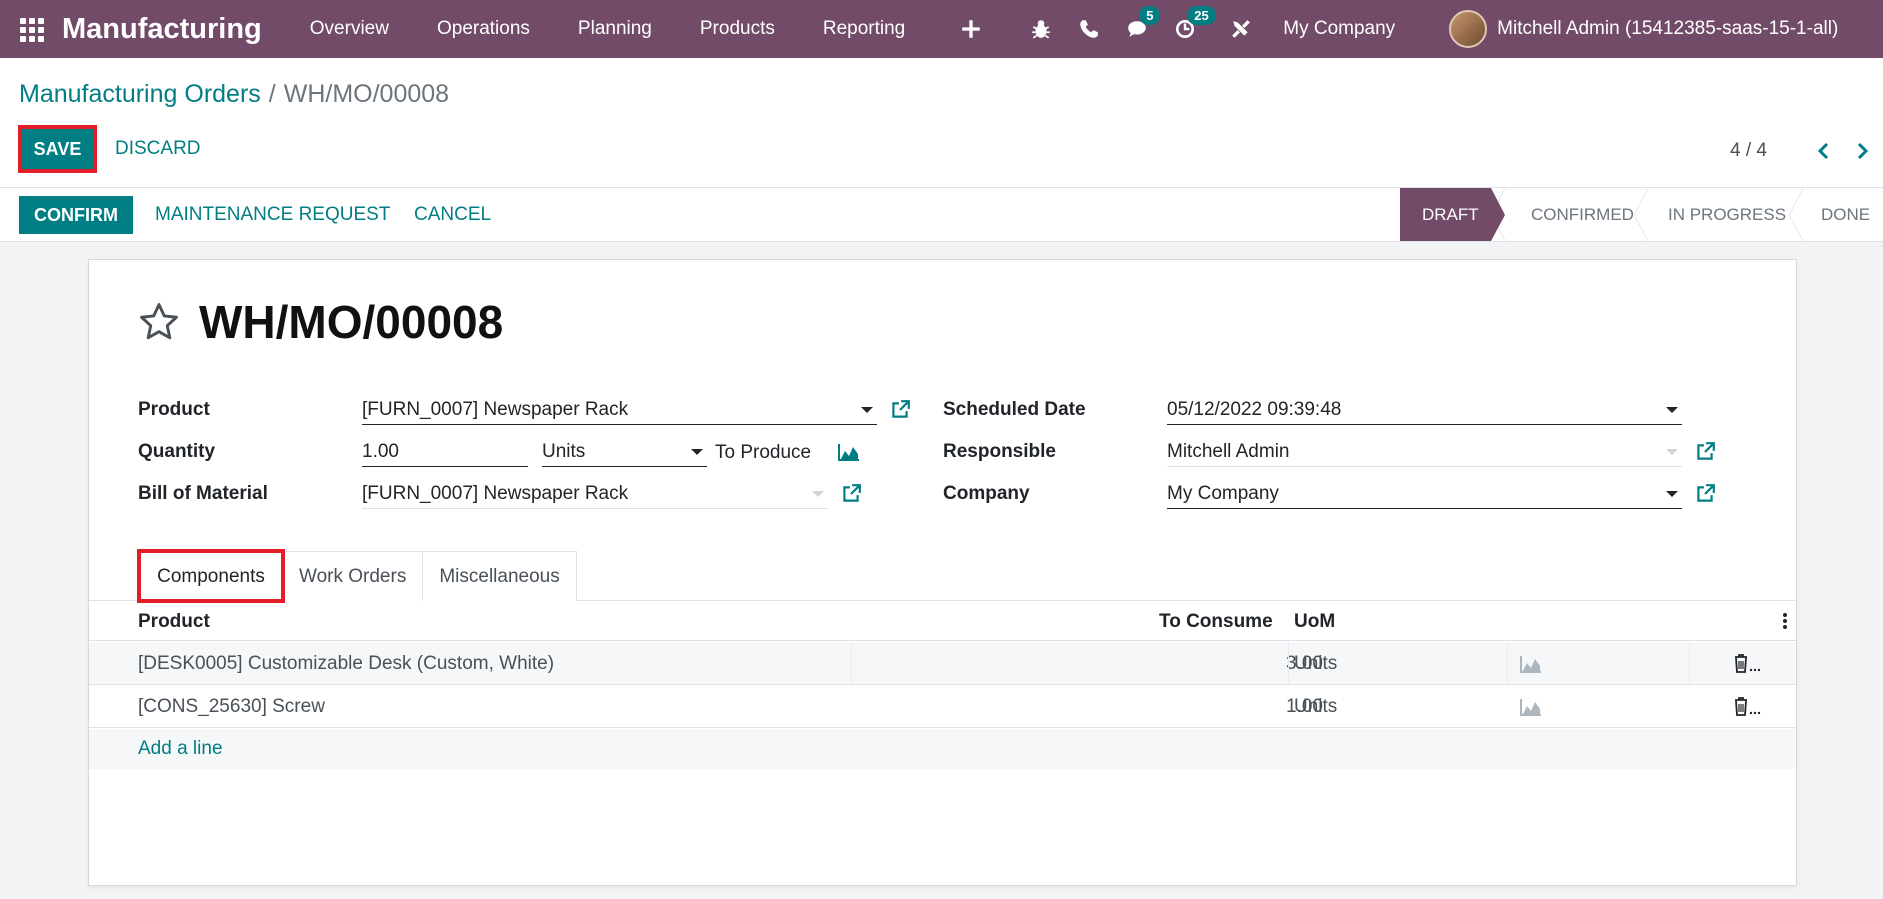 Image resolution: width=1883 pixels, height=899 pixels. What do you see at coordinates (349, 29) in the screenshot?
I see `menu-overview: Overview` at bounding box center [349, 29].